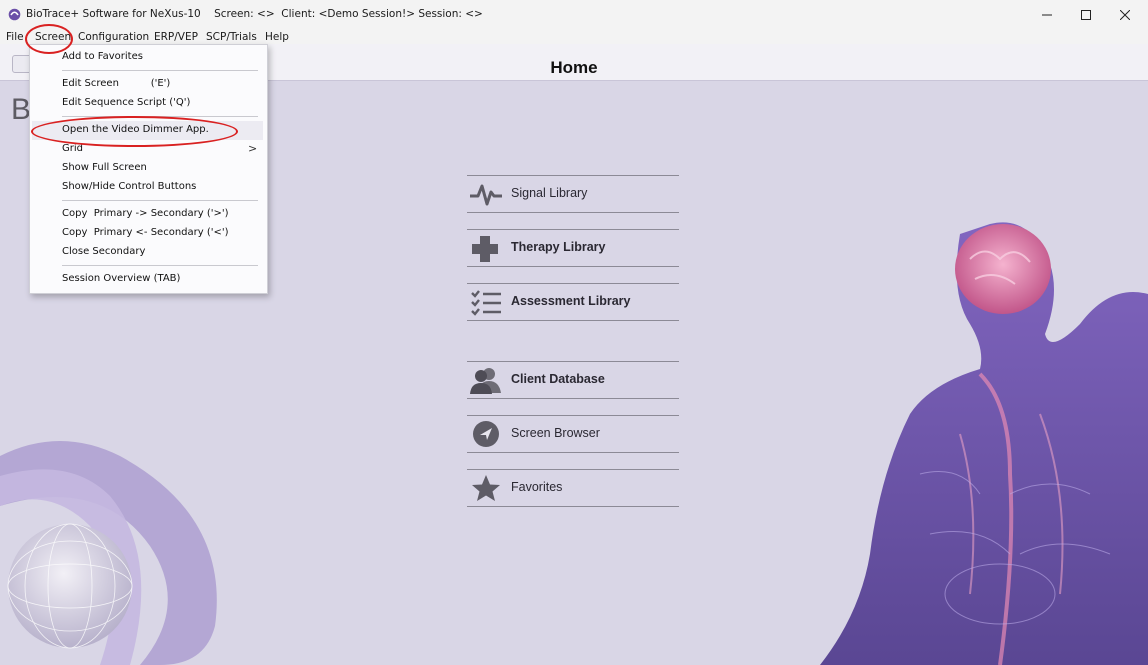 This screenshot has width=1148, height=665. What do you see at coordinates (135, 130) in the screenshot?
I see `menu-item-video-dimmer: Open the Video Dimmer App.` at bounding box center [135, 130].